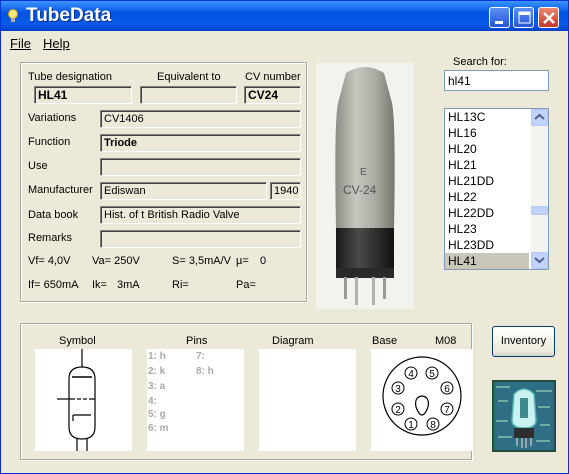 The width and height of the screenshot is (569, 474). I want to click on s-value: S= 3,5mA/V, so click(202, 261).